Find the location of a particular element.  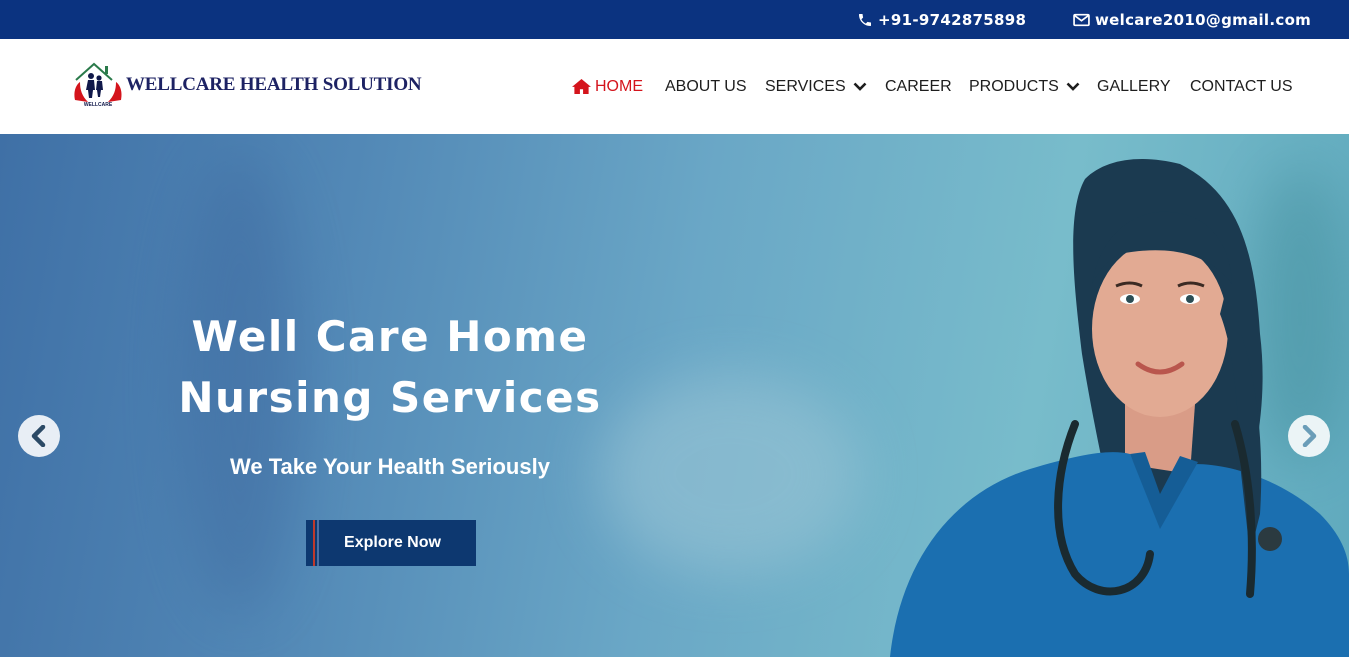

hero-subtitle: We Take Your Health Seriously is located at coordinates (390, 466).